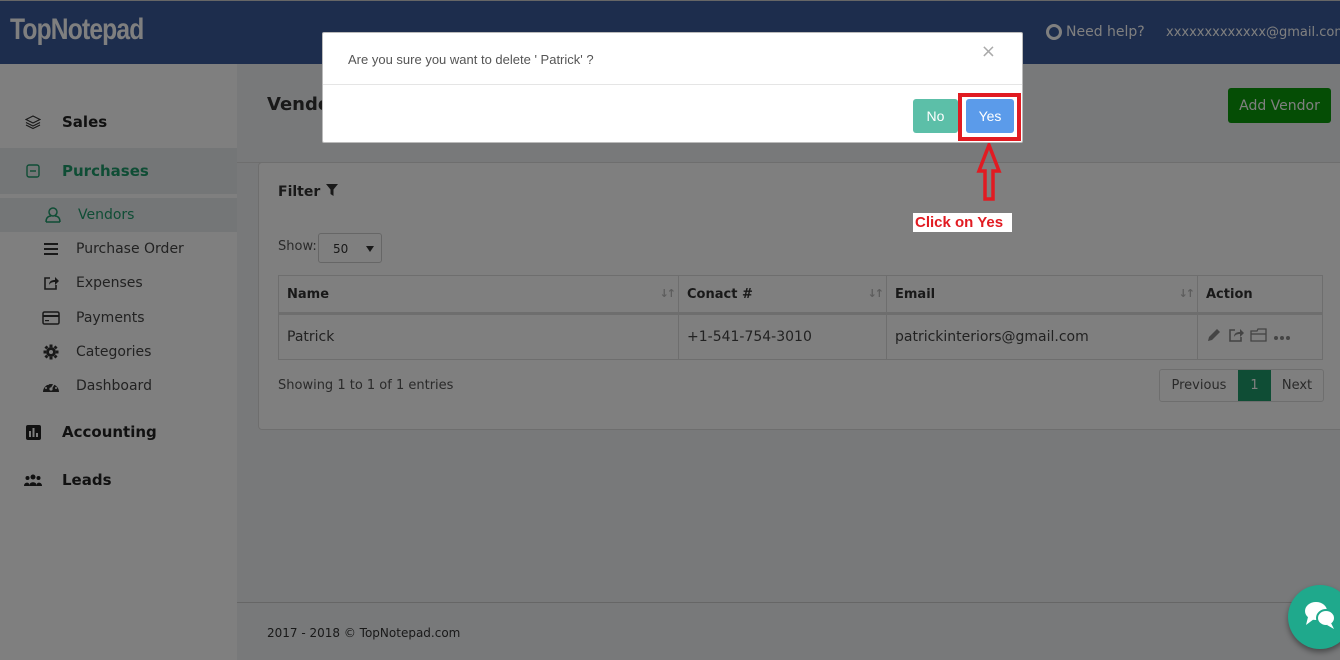 The height and width of the screenshot is (660, 1340). Describe the element at coordinates (990, 116) in the screenshot. I see `yes-button: Yes` at that location.